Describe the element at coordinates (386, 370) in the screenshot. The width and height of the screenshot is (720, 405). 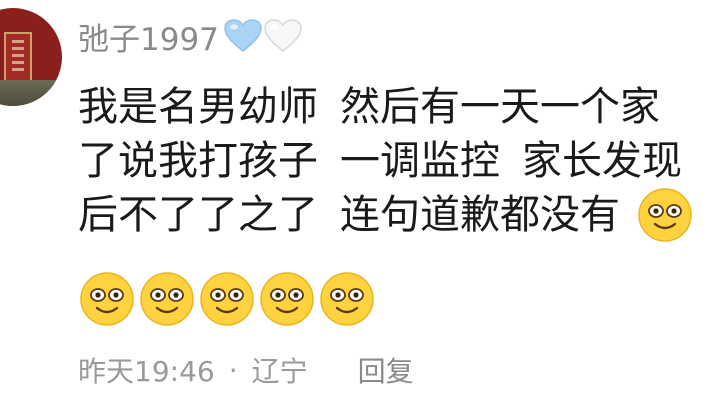
I see `reply-button: 回复` at that location.